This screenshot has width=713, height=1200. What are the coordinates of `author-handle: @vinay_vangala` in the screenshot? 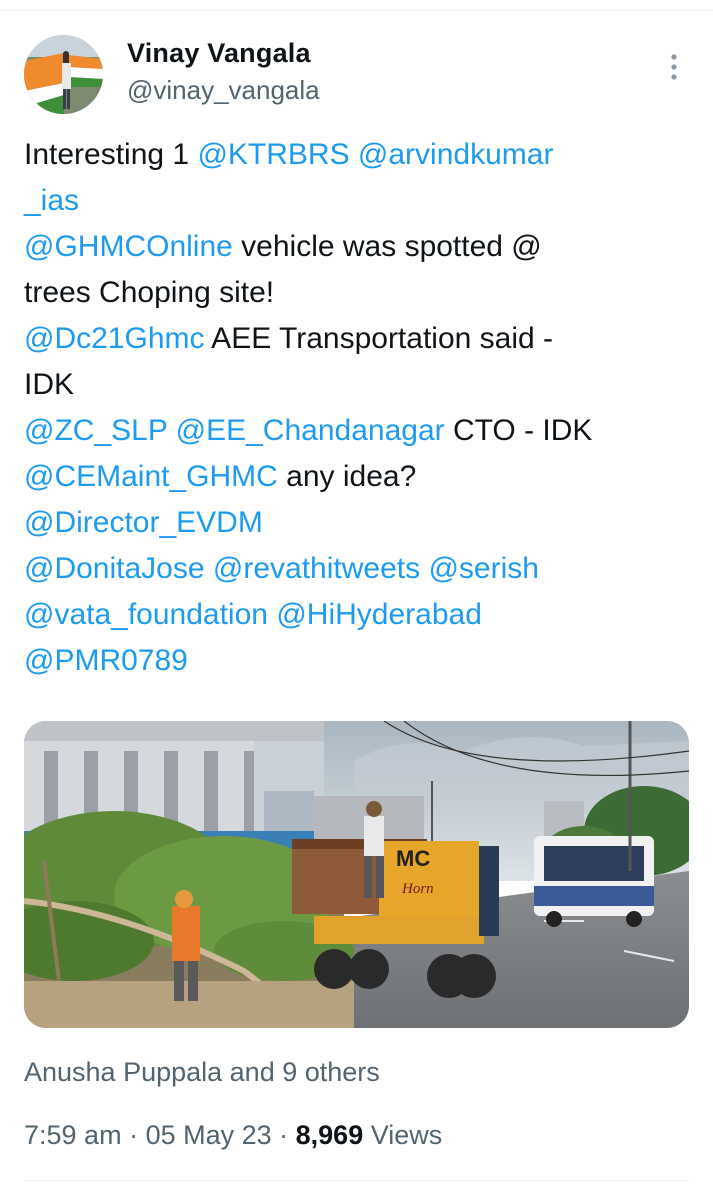 It's located at (223, 90).